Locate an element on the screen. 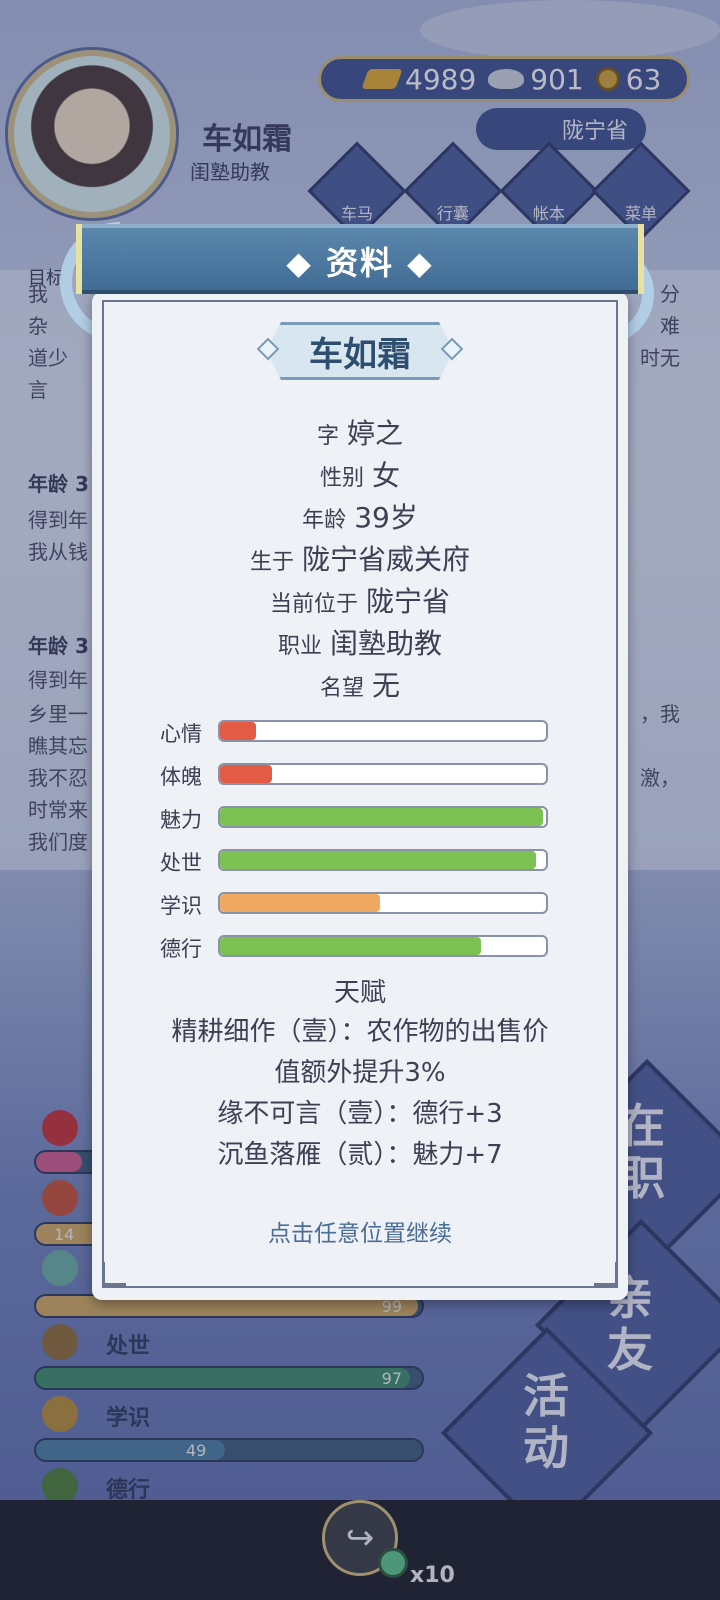  dialog-title-bar: ◆ 资料 ◆ is located at coordinates (360, 259).